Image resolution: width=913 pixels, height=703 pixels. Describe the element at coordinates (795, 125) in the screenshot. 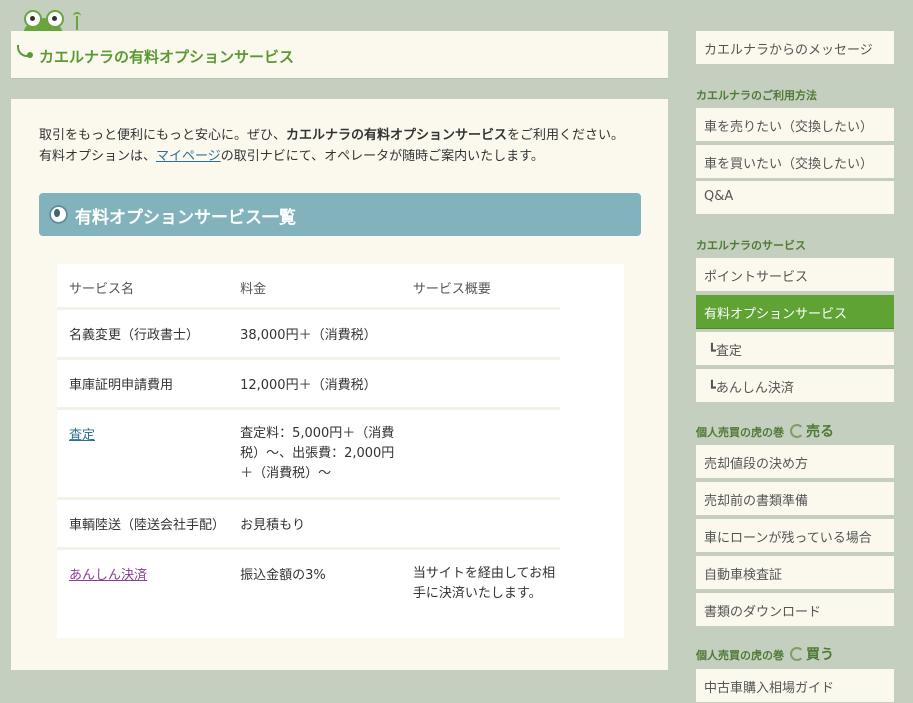

I see `sidebar-item-sell: 車を売りたい（交換したい）` at that location.